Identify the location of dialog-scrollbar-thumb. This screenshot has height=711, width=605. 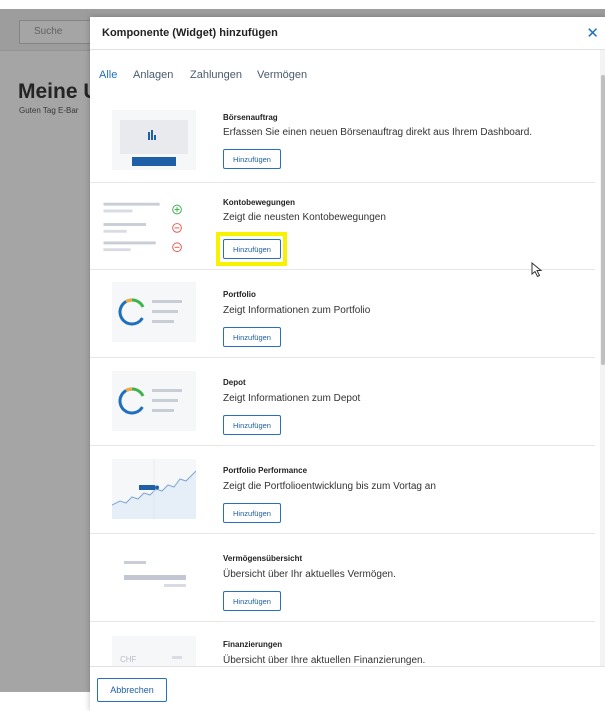
(603, 220).